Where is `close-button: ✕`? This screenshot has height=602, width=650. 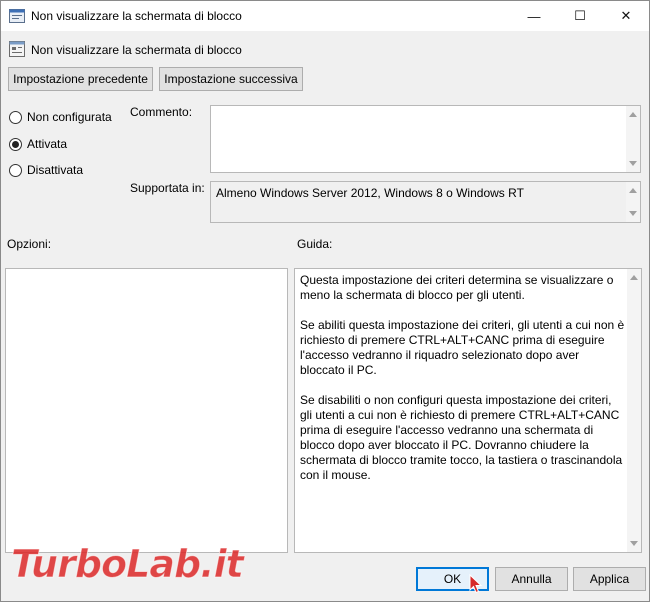 close-button: ✕ is located at coordinates (626, 16).